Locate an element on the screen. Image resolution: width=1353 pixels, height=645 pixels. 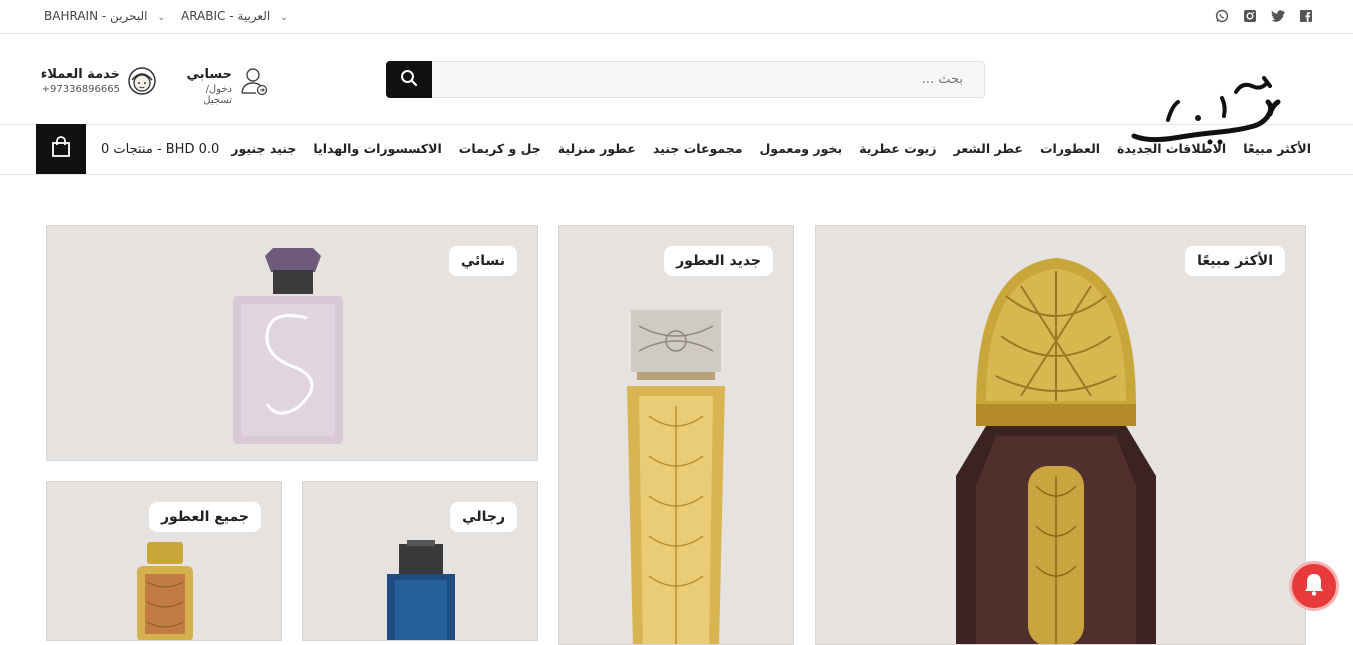
cart-summary: 0 منتجات - BHD 0.0 is located at coordinates (160, 149).